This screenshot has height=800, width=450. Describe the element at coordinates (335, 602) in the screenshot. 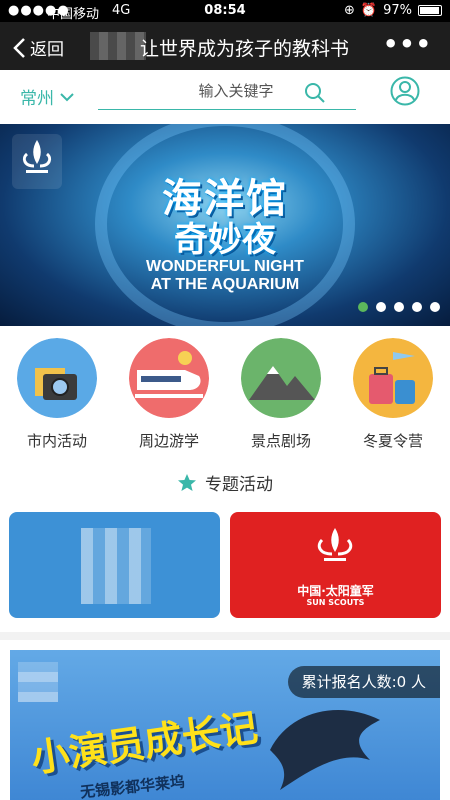

I see `card-brand-en: SUN SCOUTS` at that location.